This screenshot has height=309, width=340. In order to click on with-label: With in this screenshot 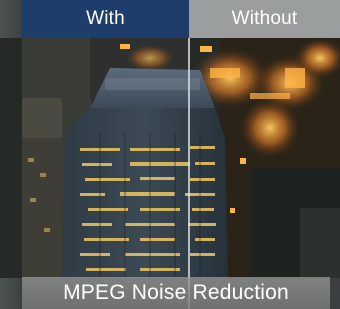, I will do `click(105, 19)`.